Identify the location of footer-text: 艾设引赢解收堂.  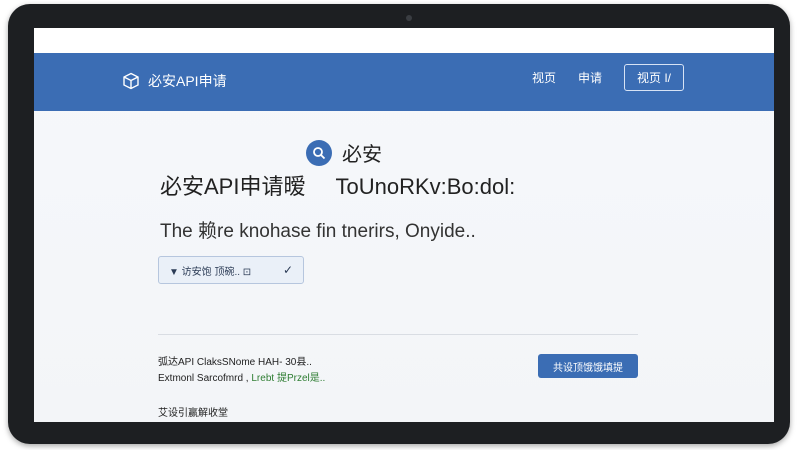
(193, 413).